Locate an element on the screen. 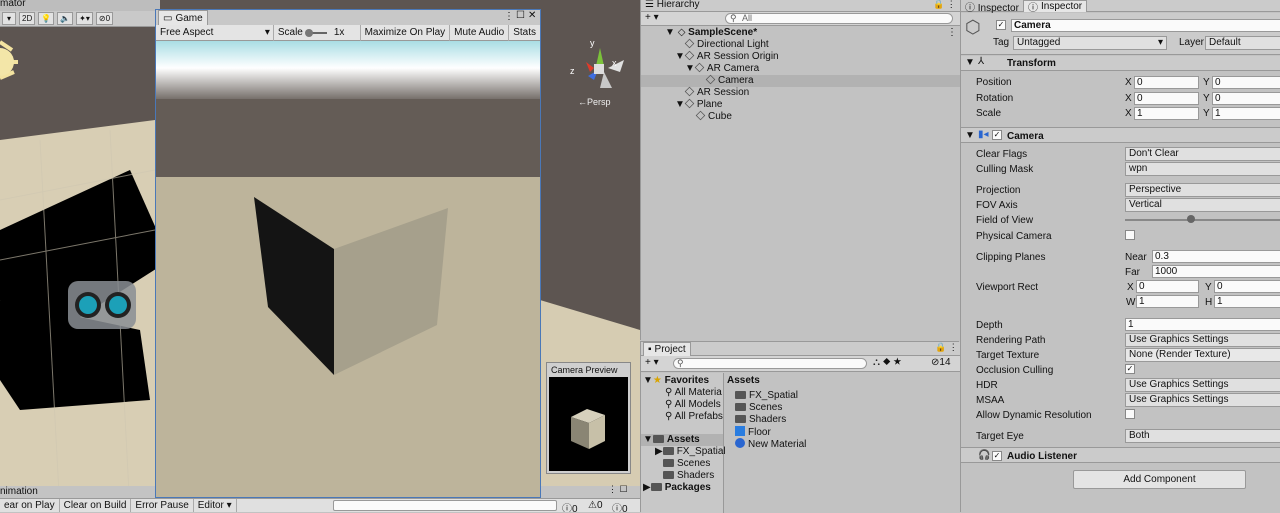  hierarchy-item-ar-session: AR Session is located at coordinates (695, 92).